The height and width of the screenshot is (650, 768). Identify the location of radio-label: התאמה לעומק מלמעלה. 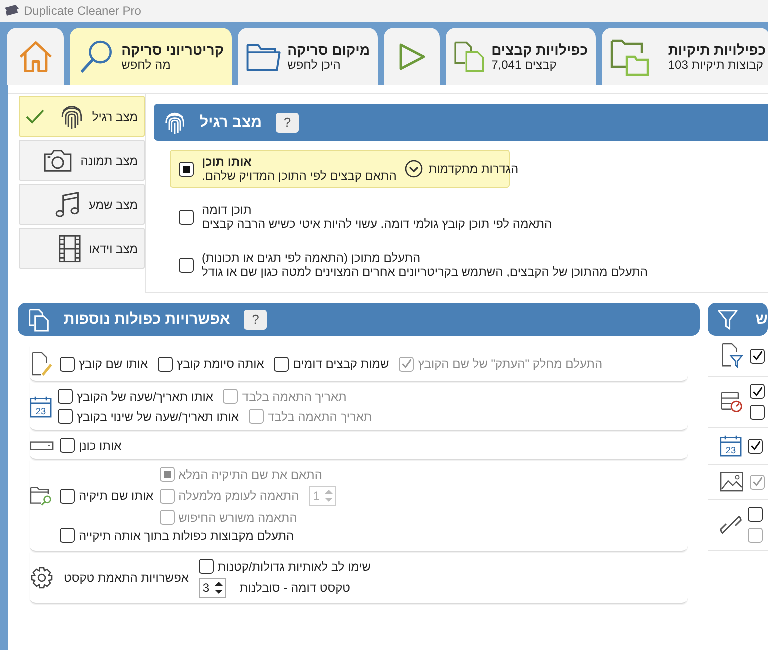
(239, 496).